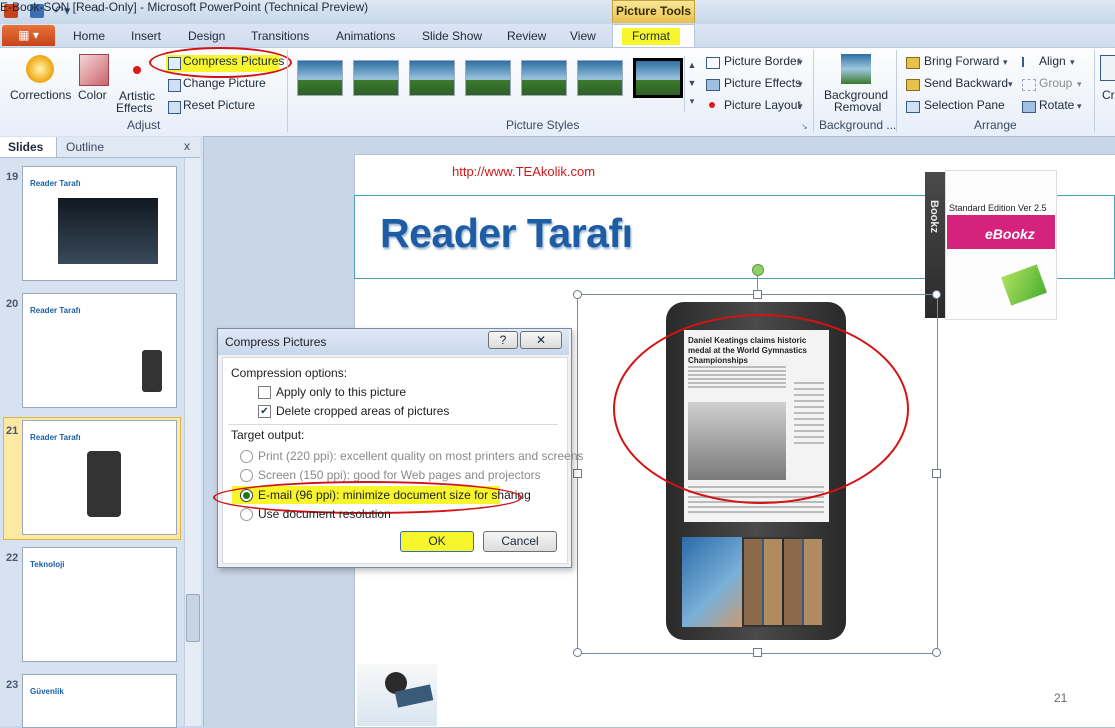  What do you see at coordinates (206, 36) in the screenshot?
I see `tab-design: Design` at bounding box center [206, 36].